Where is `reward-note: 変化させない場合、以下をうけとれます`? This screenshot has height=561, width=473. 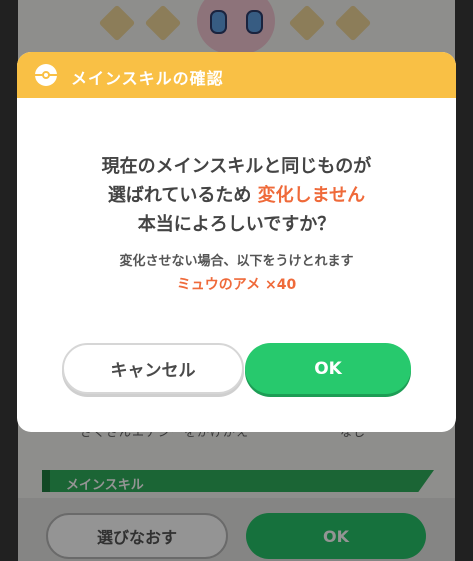 reward-note: 変化させない場合、以下をうけとれます is located at coordinates (236, 261).